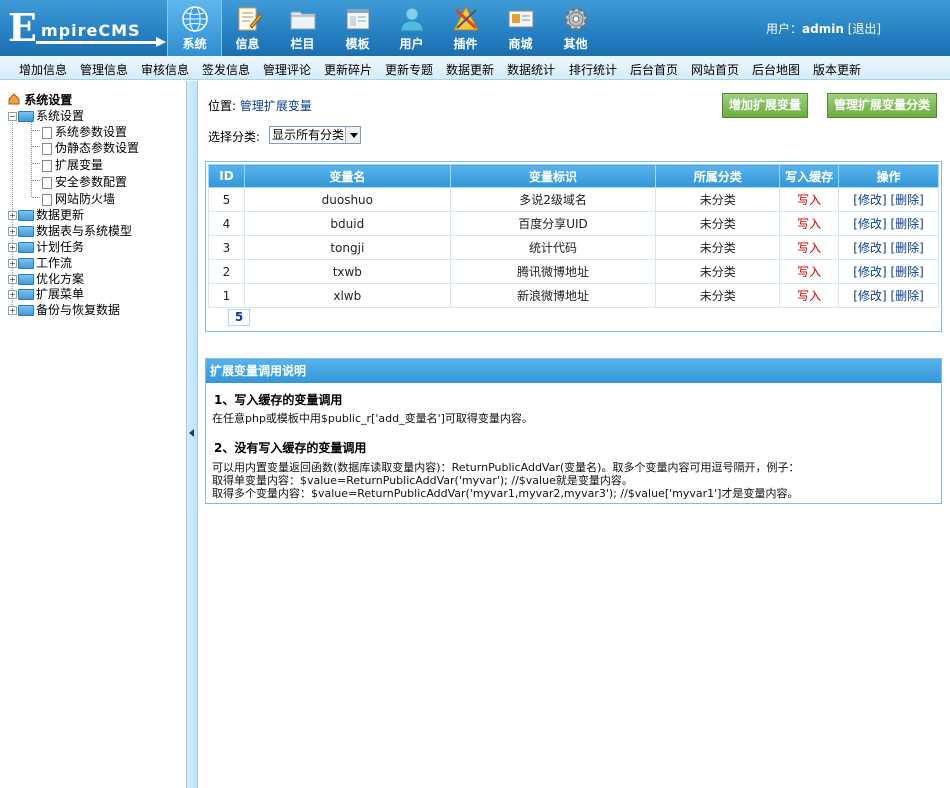 This screenshot has width=950, height=788. I want to click on submenu-topics: 更新专题, so click(409, 69).